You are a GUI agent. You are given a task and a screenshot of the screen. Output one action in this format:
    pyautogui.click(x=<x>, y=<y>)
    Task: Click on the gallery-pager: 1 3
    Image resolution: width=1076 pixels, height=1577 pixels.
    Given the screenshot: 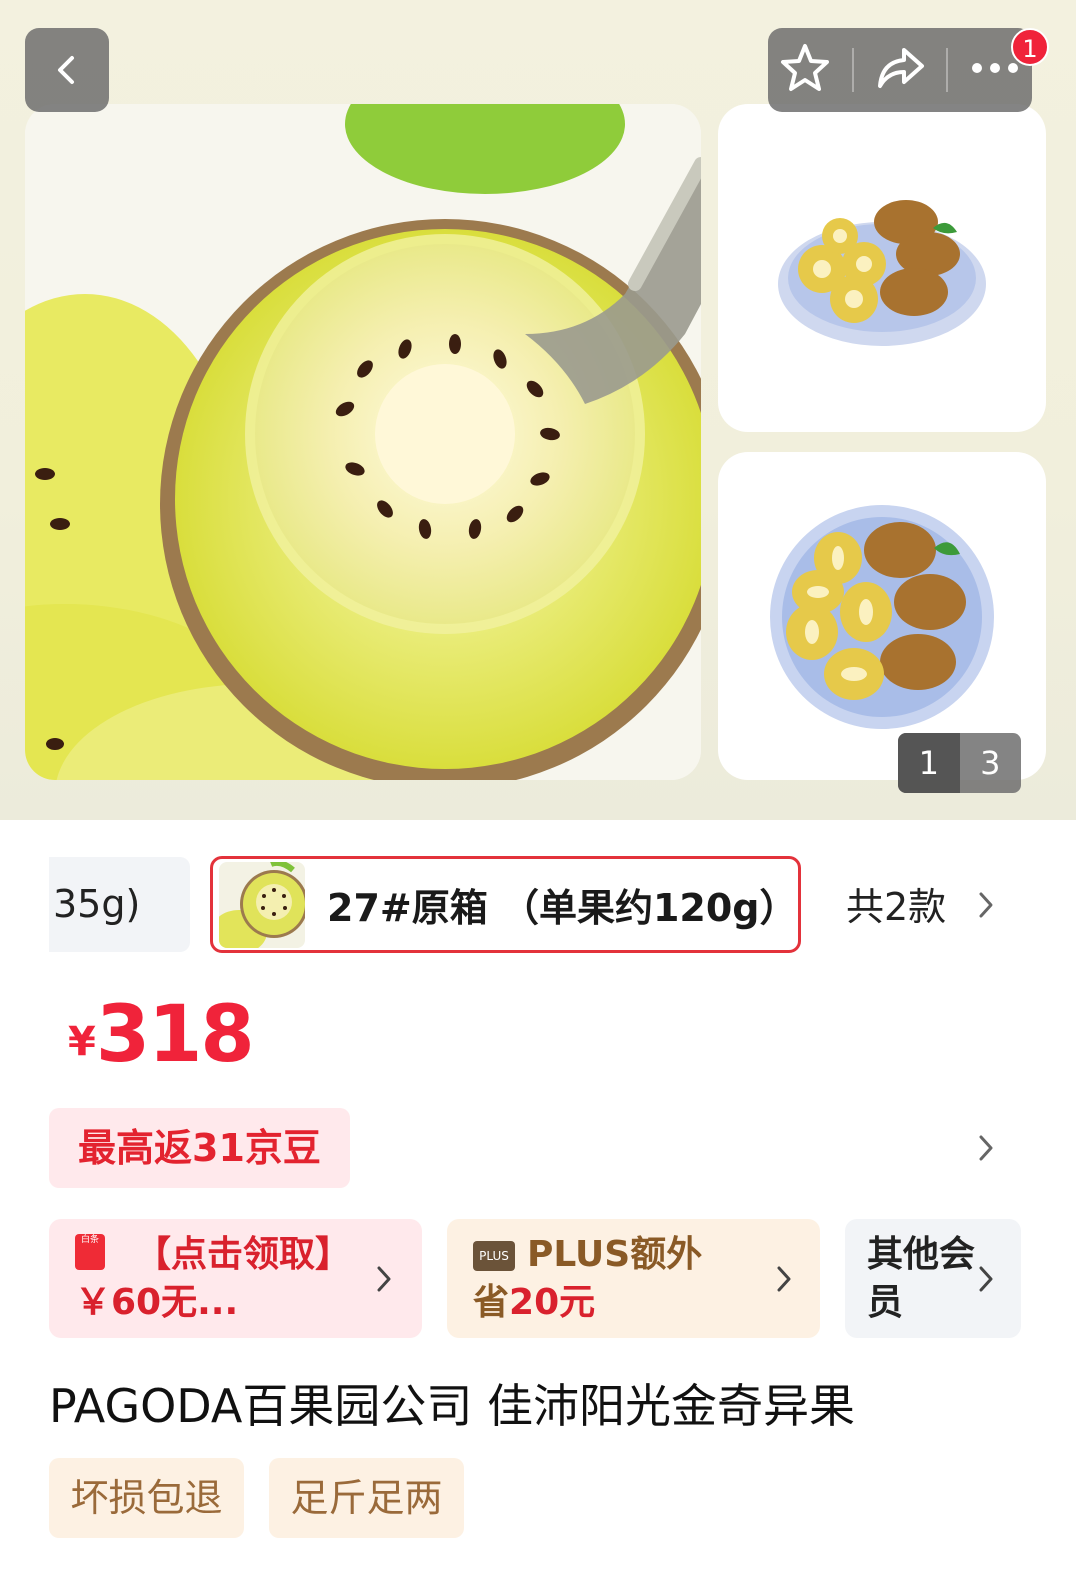 What is the action you would take?
    pyautogui.click(x=959, y=763)
    